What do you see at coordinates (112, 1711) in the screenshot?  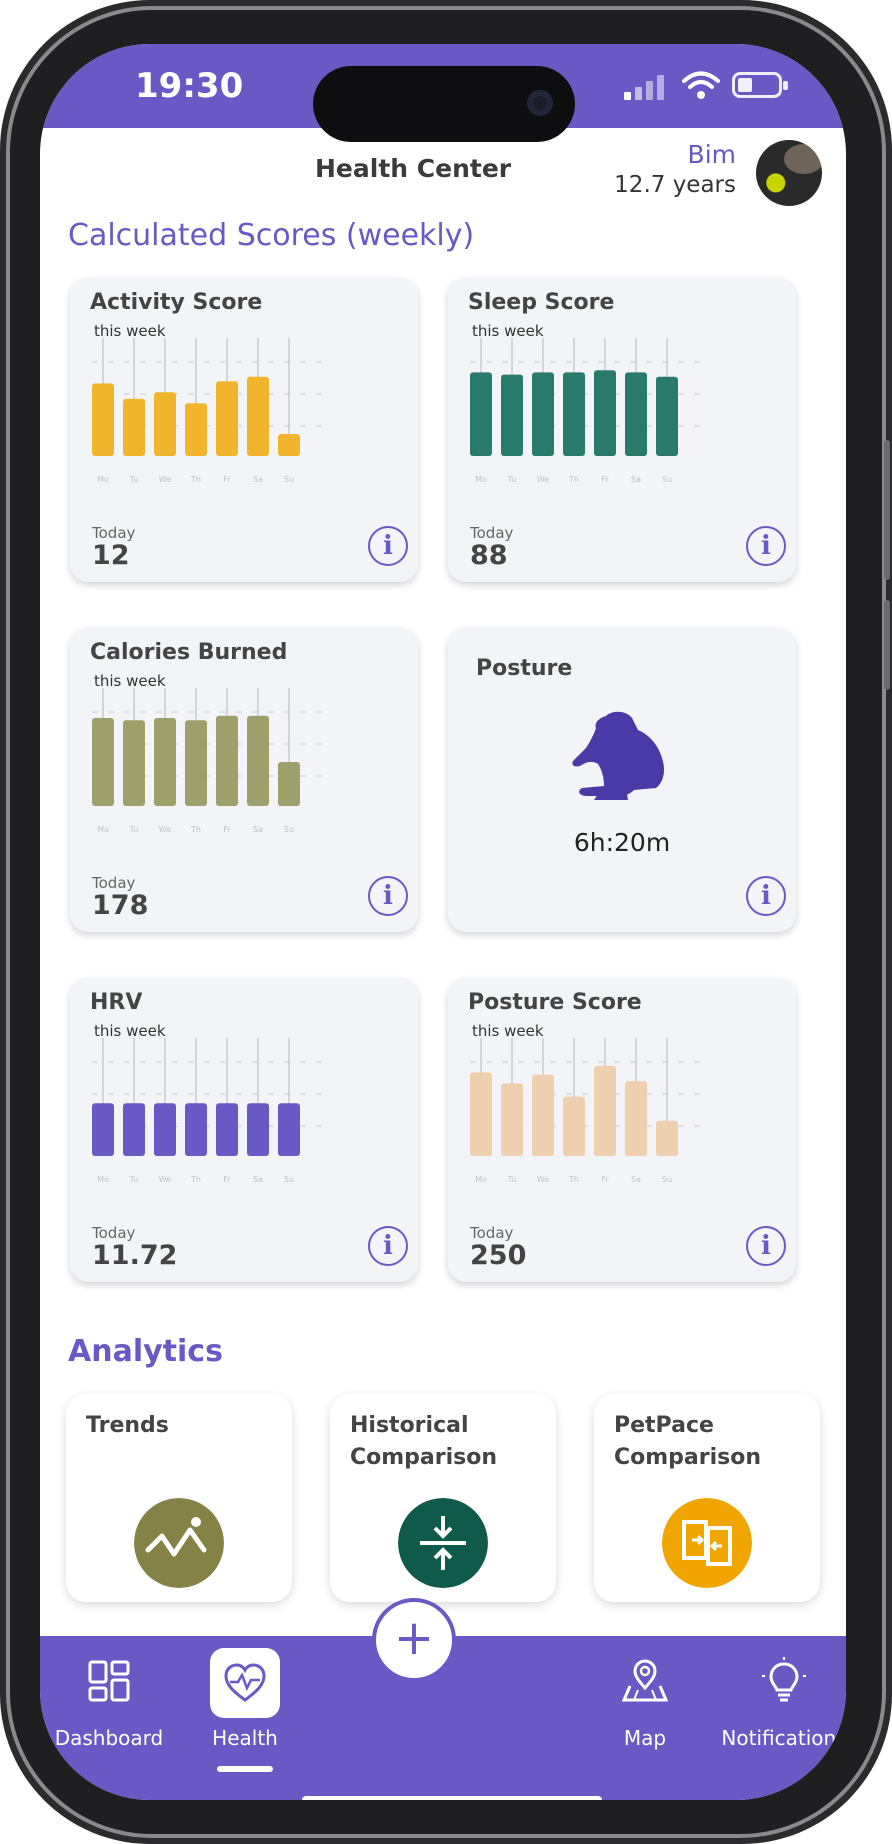 I see `tab-dashboard: Dashboard` at bounding box center [112, 1711].